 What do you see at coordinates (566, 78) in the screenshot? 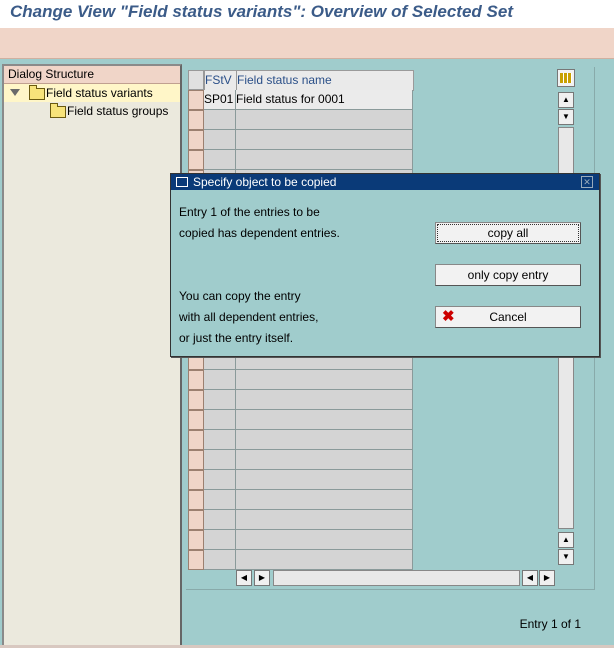
I see `table-settings-icon` at bounding box center [566, 78].